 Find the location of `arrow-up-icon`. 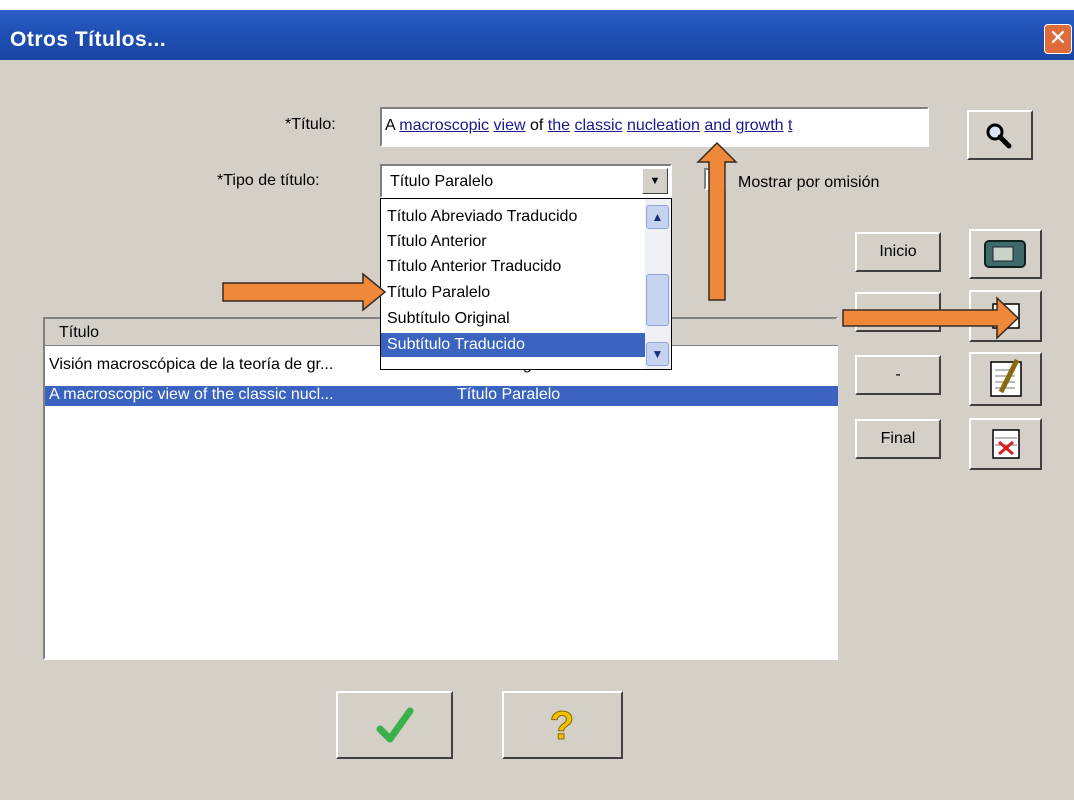

arrow-up-icon is located at coordinates (717, 221).